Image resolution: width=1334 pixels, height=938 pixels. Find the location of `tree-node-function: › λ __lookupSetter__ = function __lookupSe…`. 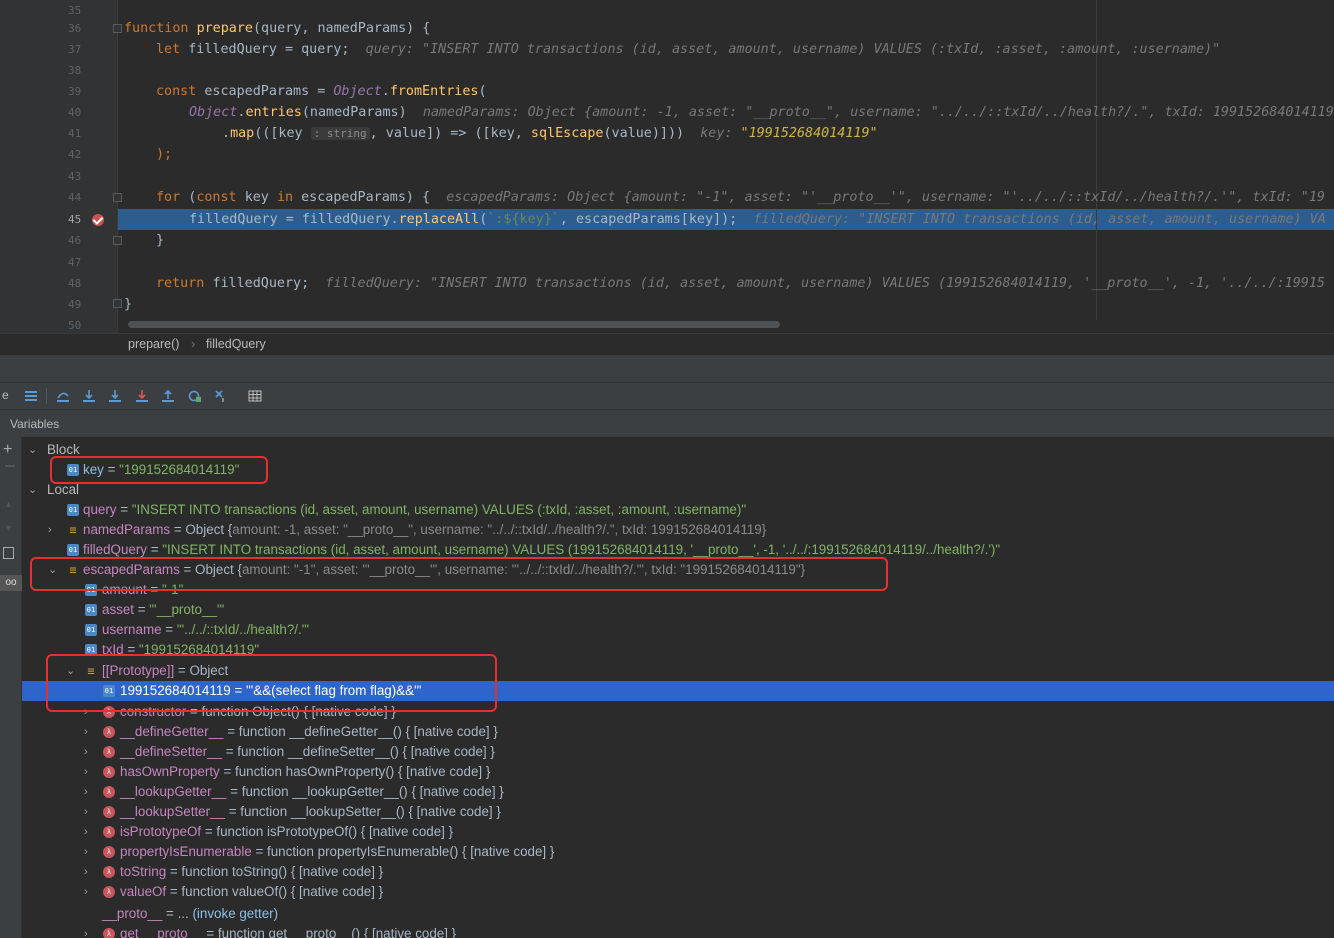

tree-node-function: › λ __lookupSetter__ = function __lookupSe… is located at coordinates (678, 812).